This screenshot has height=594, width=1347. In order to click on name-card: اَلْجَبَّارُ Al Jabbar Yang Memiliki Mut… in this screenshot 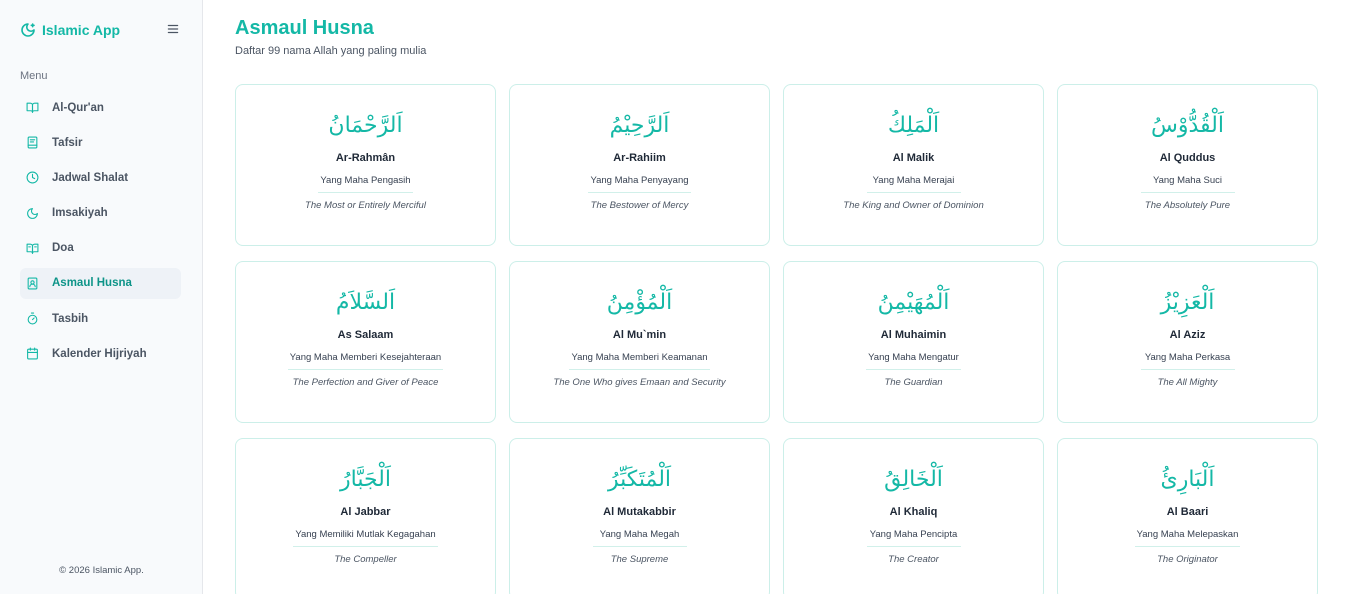, I will do `click(365, 516)`.